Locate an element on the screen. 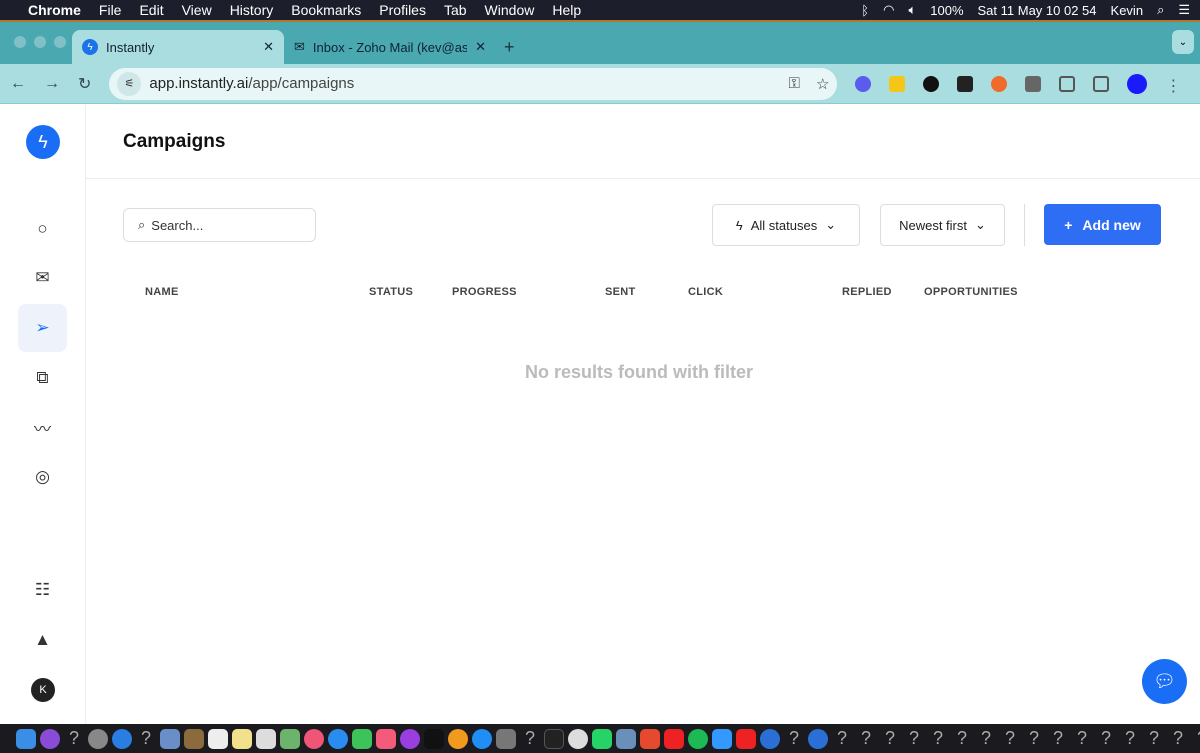 The height and width of the screenshot is (753, 1200). menu-edit: Edit is located at coordinates (151, 10).